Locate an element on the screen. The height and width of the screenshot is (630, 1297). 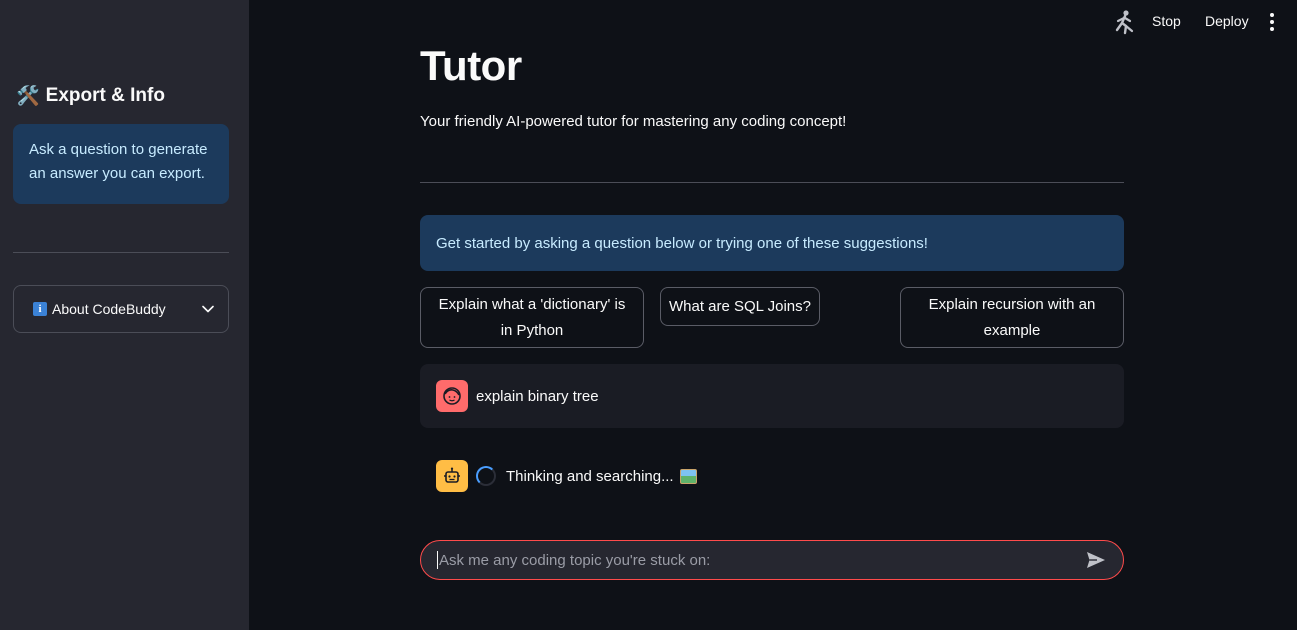
info-icon: i is located at coordinates (40, 309).